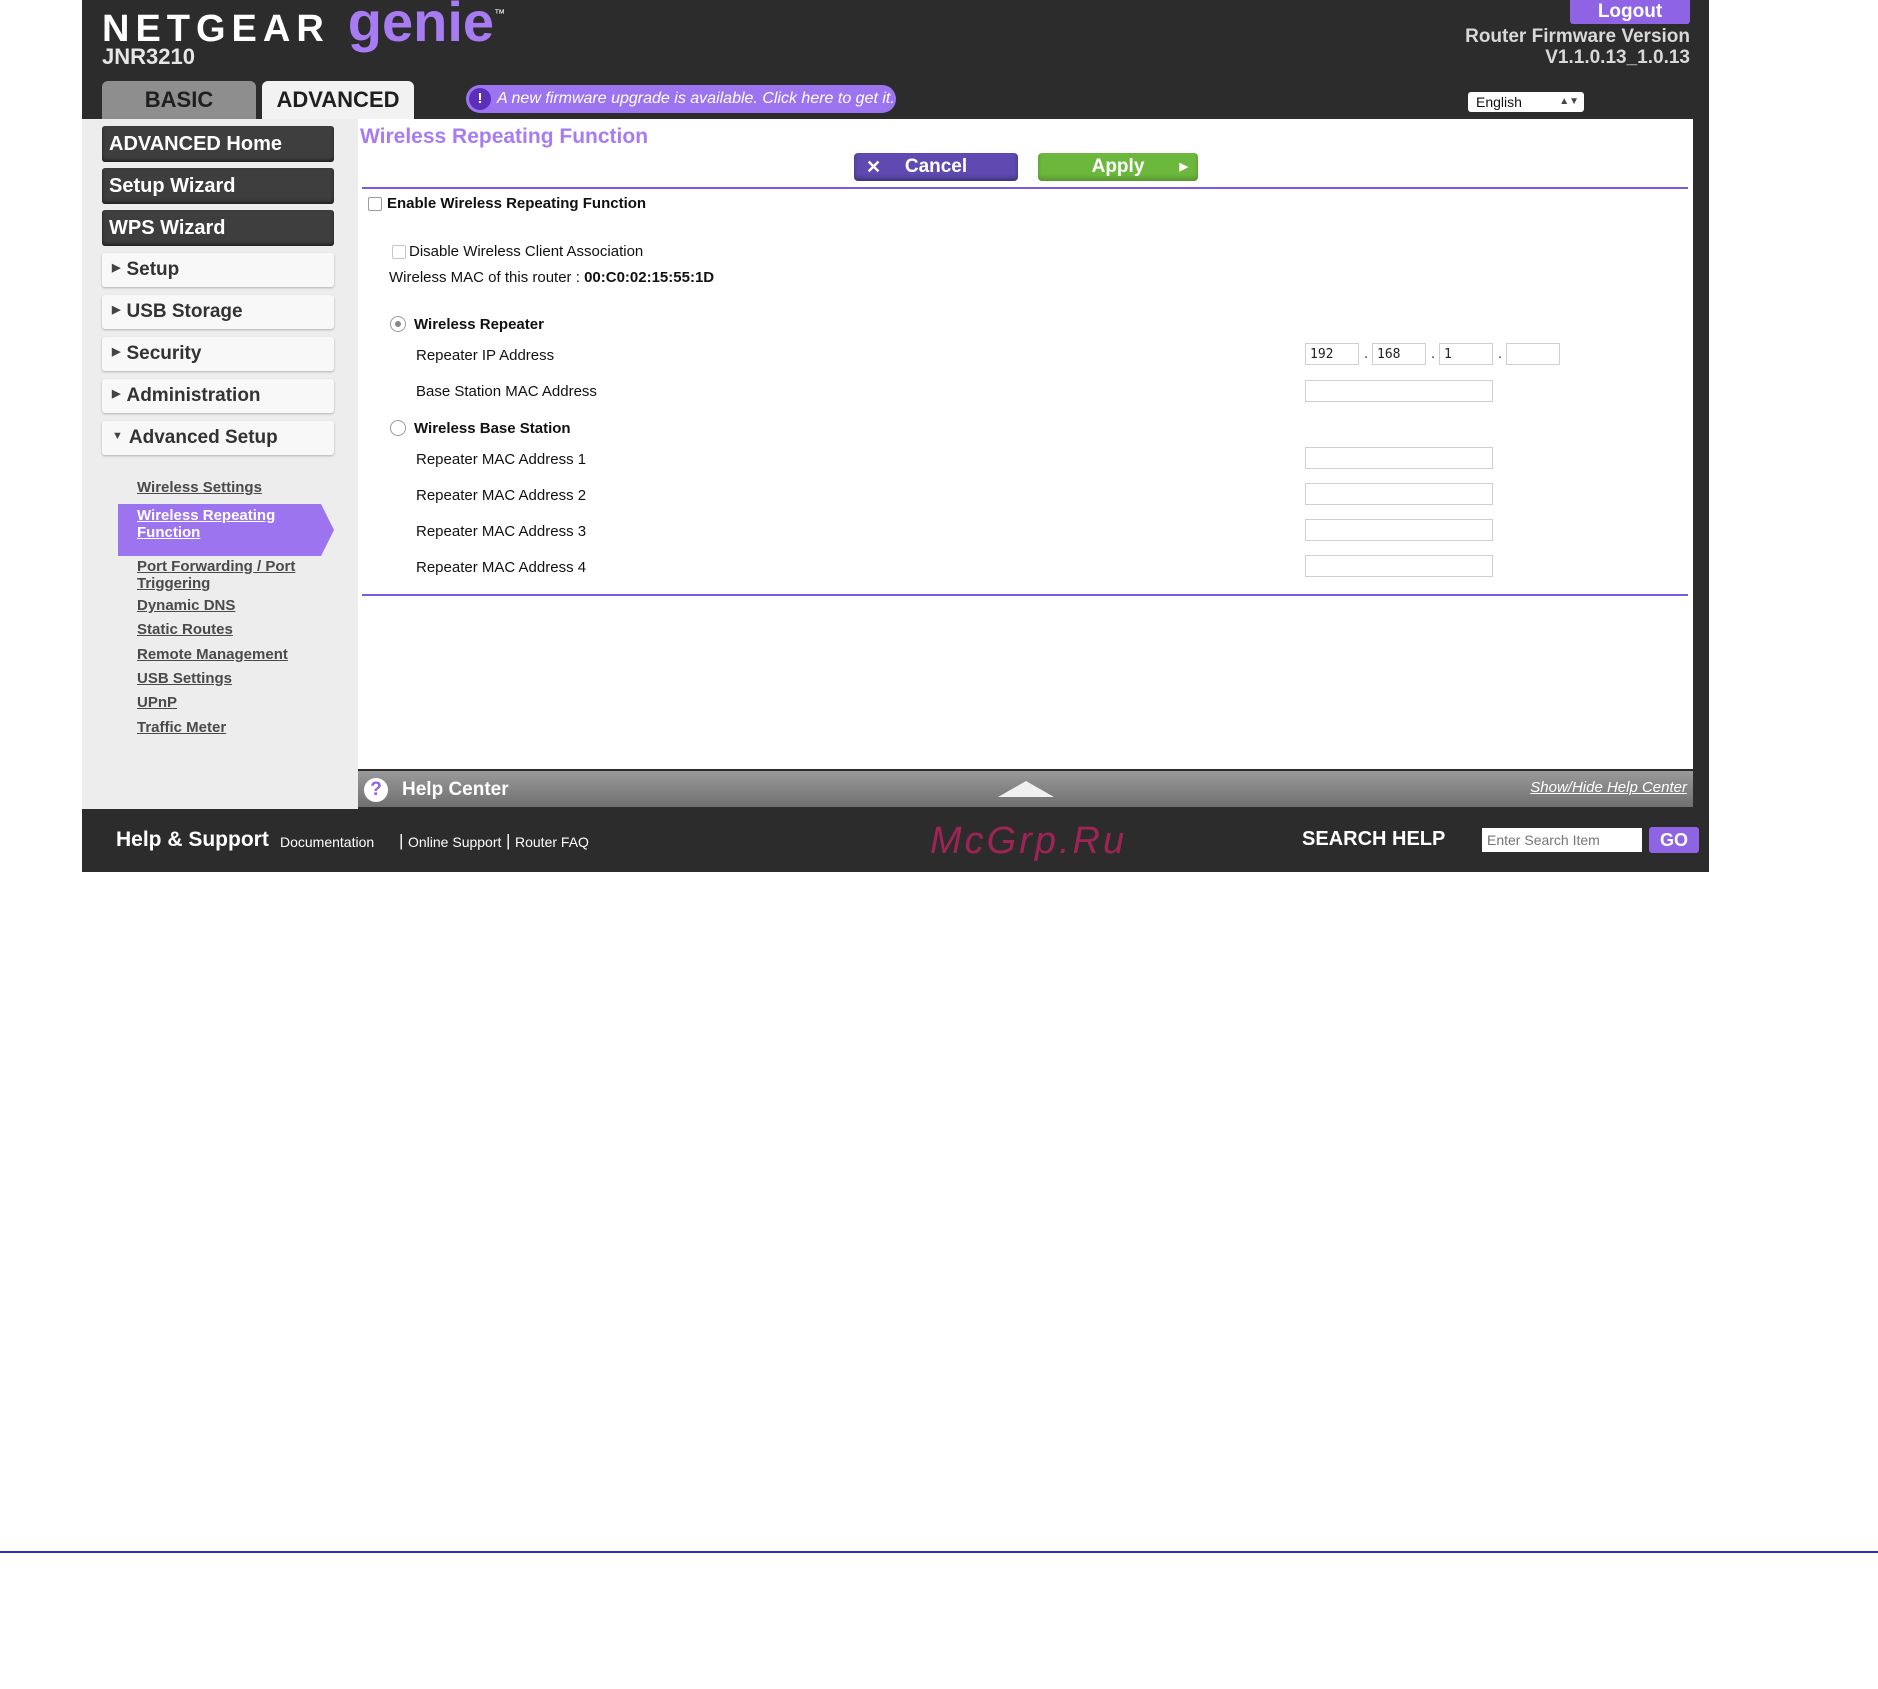  I want to click on submenu-wireless-repeating-function: Wireless Repeating Function, so click(206, 524).